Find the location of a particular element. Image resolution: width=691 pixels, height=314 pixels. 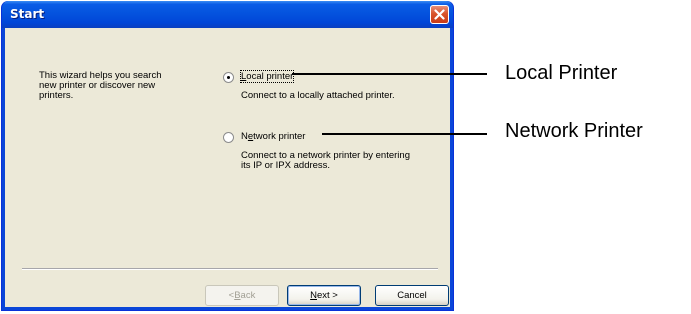

network-printer-callout-label: Network Printer is located at coordinates (574, 131).